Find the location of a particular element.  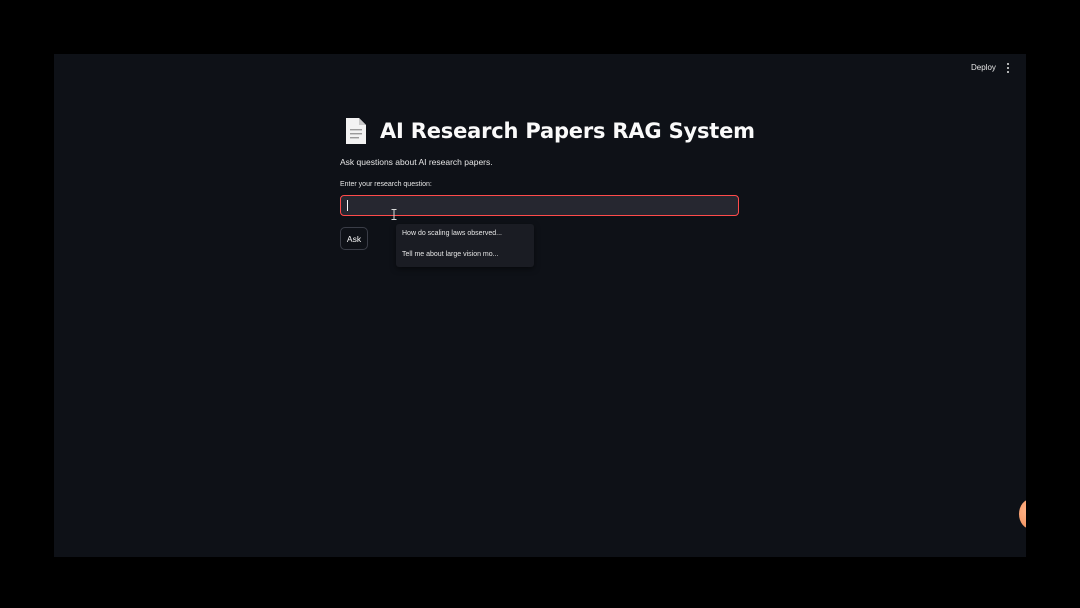

more-vertical-icon is located at coordinates (1008, 67).